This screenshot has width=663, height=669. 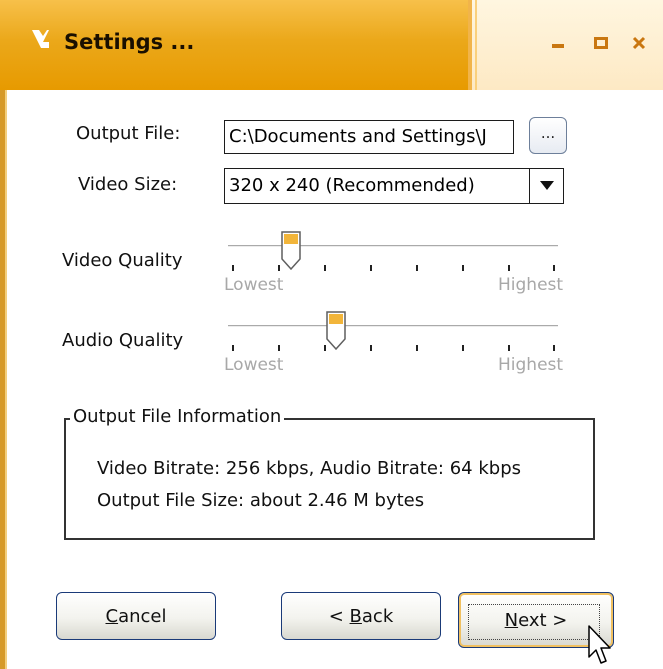 I want to click on close-icon, so click(x=639, y=43).